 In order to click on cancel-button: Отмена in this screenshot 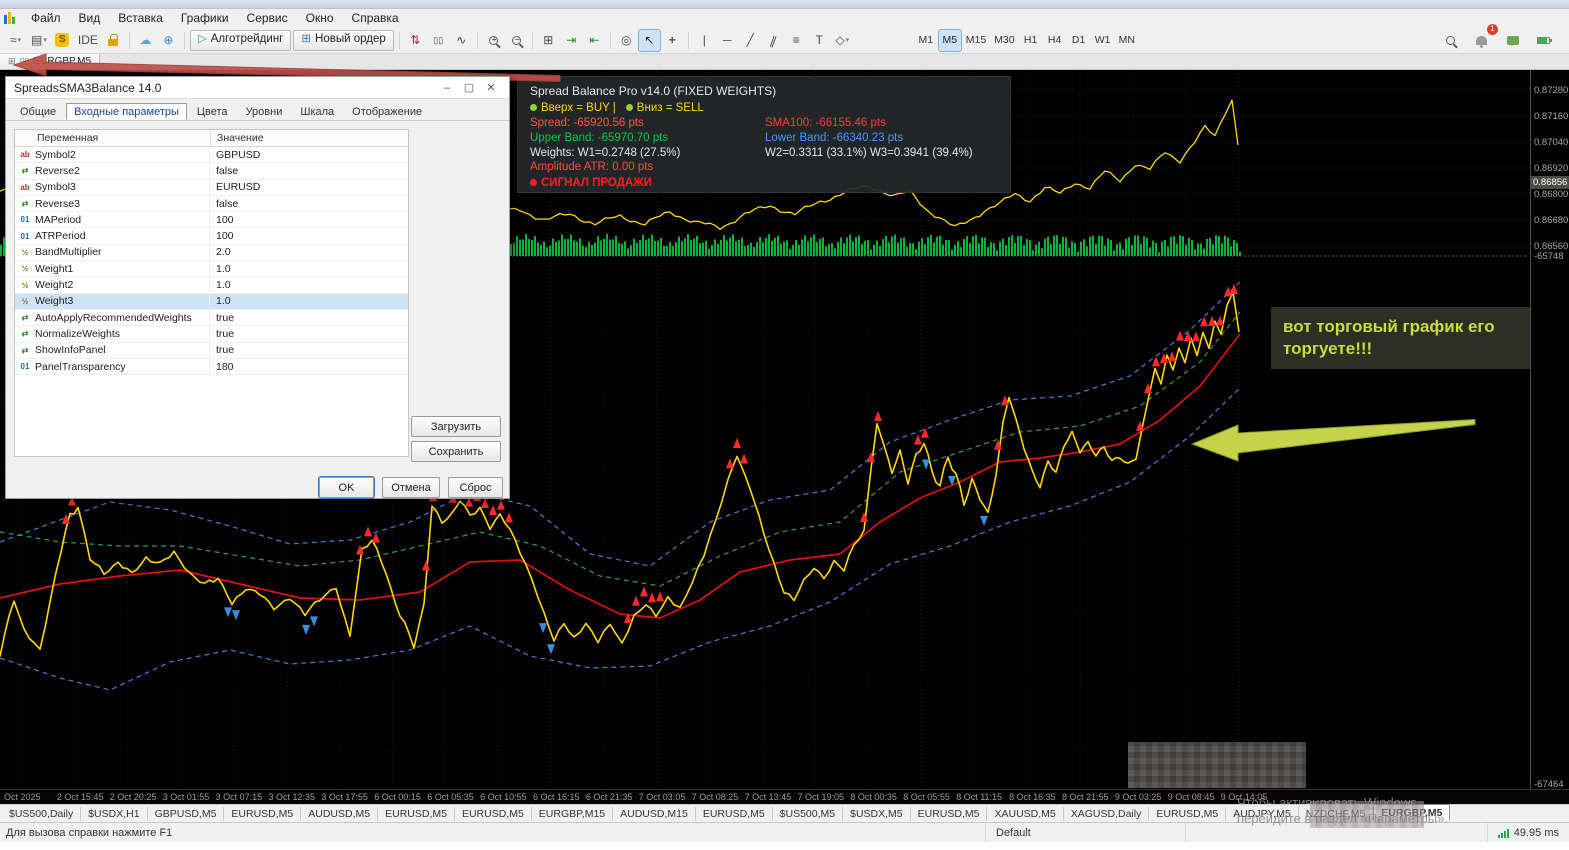, I will do `click(411, 487)`.